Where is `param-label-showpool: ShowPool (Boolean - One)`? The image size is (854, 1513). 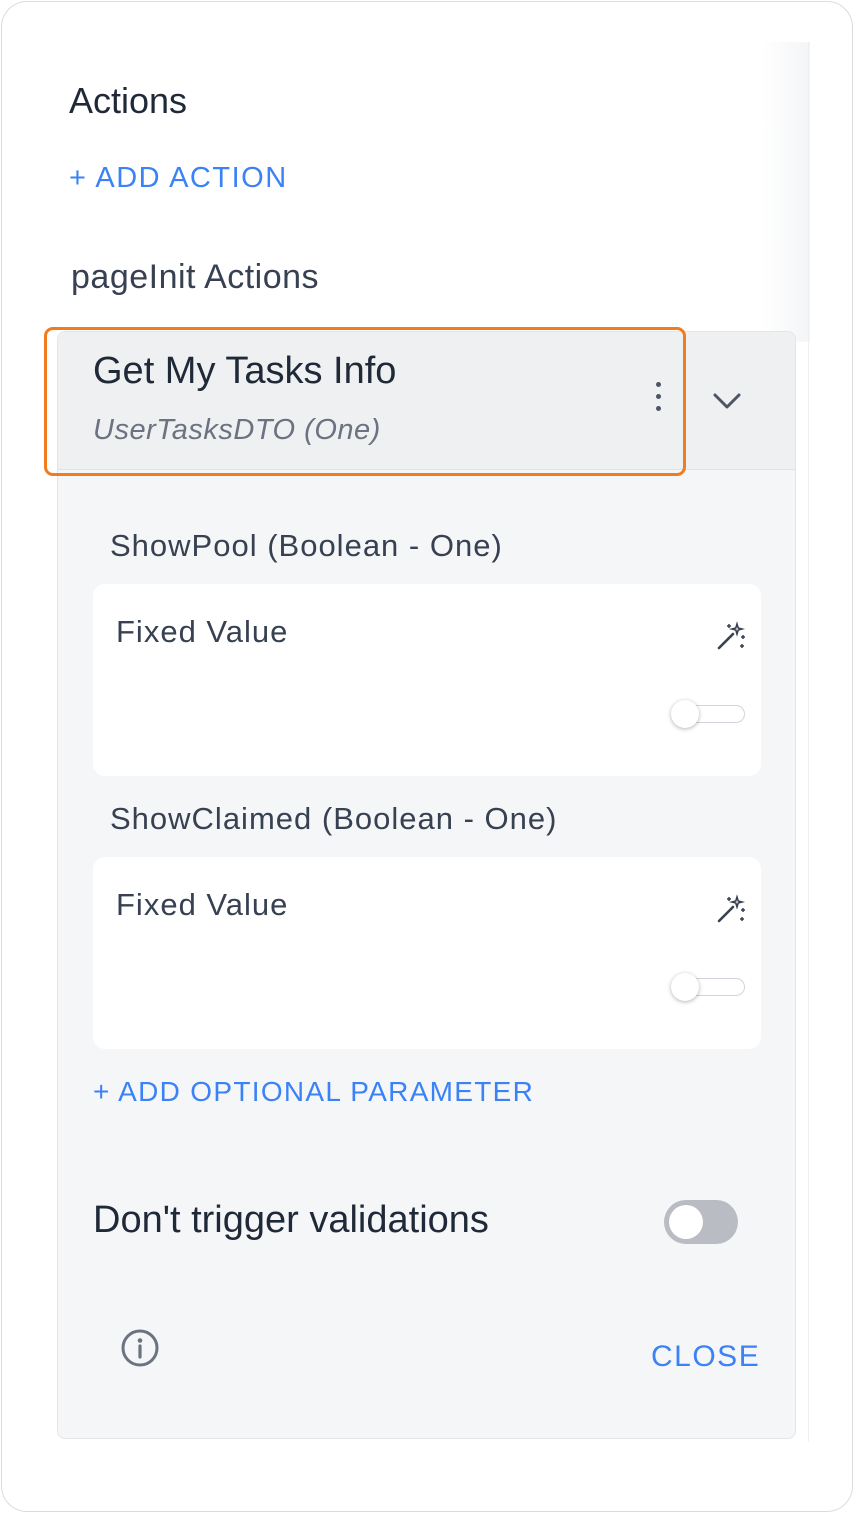
param-label-showpool: ShowPool (Boolean - One) is located at coordinates (306, 545).